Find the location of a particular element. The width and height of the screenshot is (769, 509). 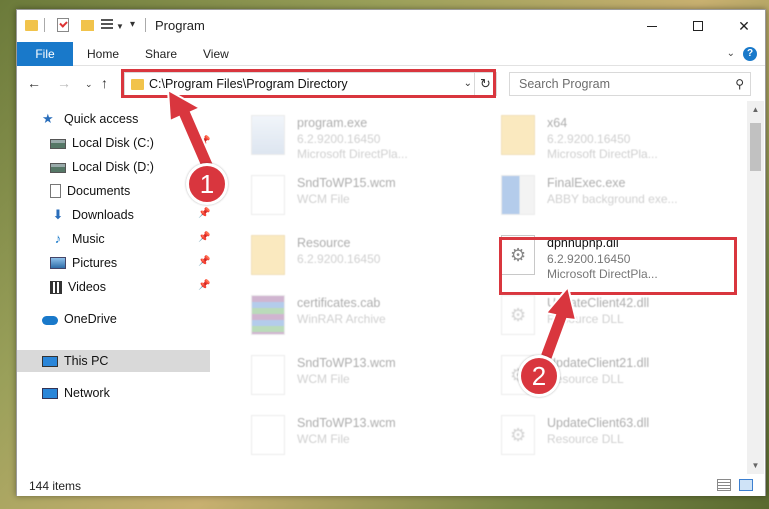

sidebar-item-quick-access: ★ Quick access is located at coordinates (138, 119).